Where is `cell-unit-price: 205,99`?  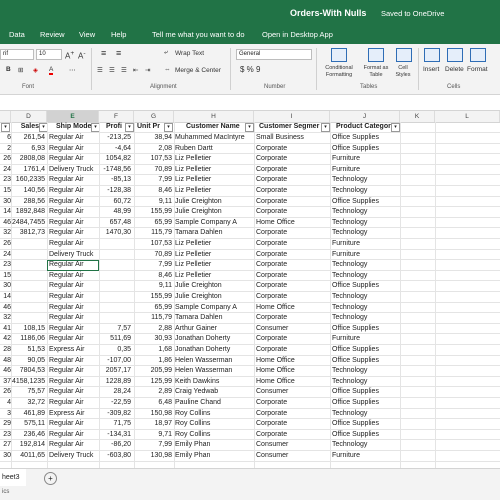 cell-unit-price: 205,99 is located at coordinates (153, 371).